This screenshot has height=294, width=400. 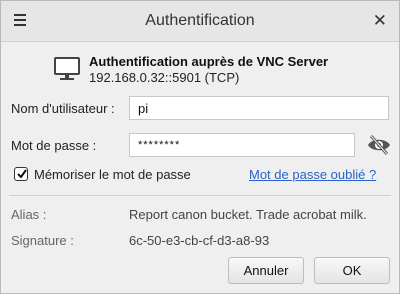 I want to click on password-field, so click(x=242, y=145).